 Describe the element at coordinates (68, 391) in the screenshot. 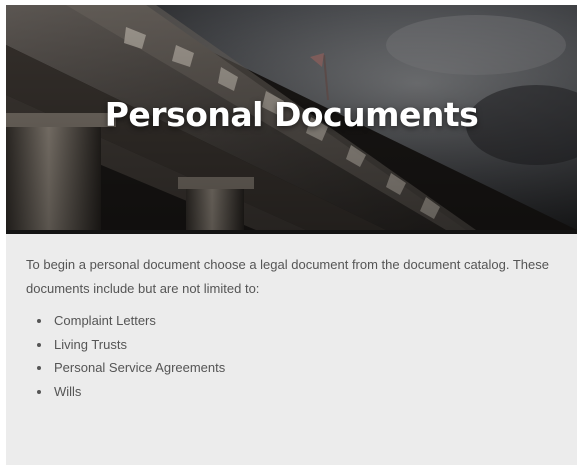

I see `list-item-label: Wills` at that location.